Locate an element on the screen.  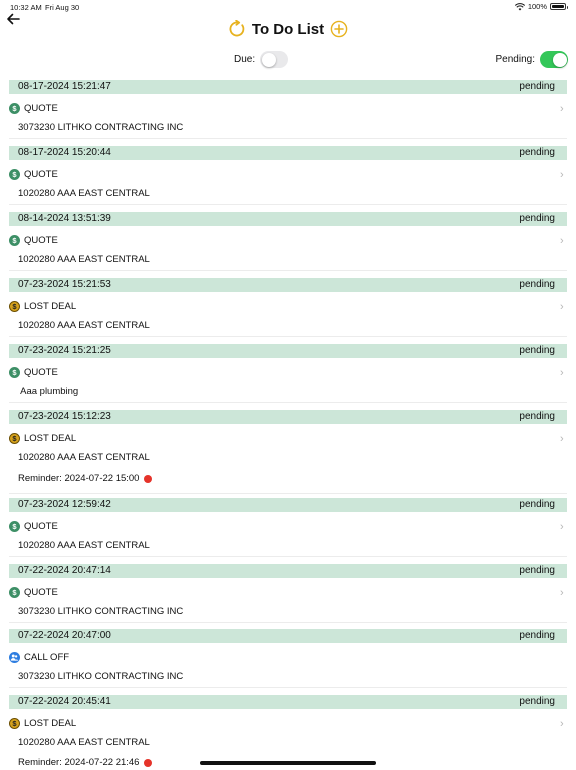
add-button is located at coordinates (339, 29).